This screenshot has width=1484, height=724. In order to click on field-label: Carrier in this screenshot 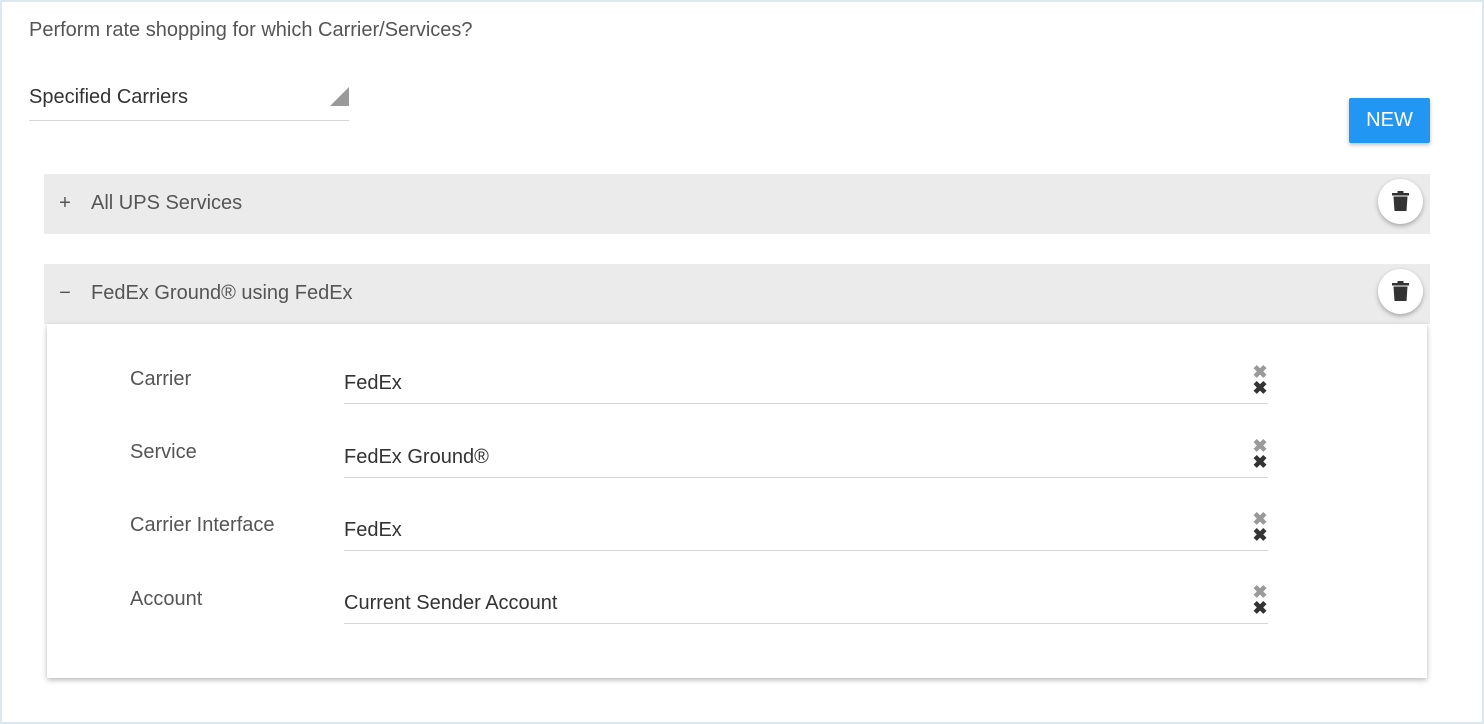, I will do `click(161, 379)`.